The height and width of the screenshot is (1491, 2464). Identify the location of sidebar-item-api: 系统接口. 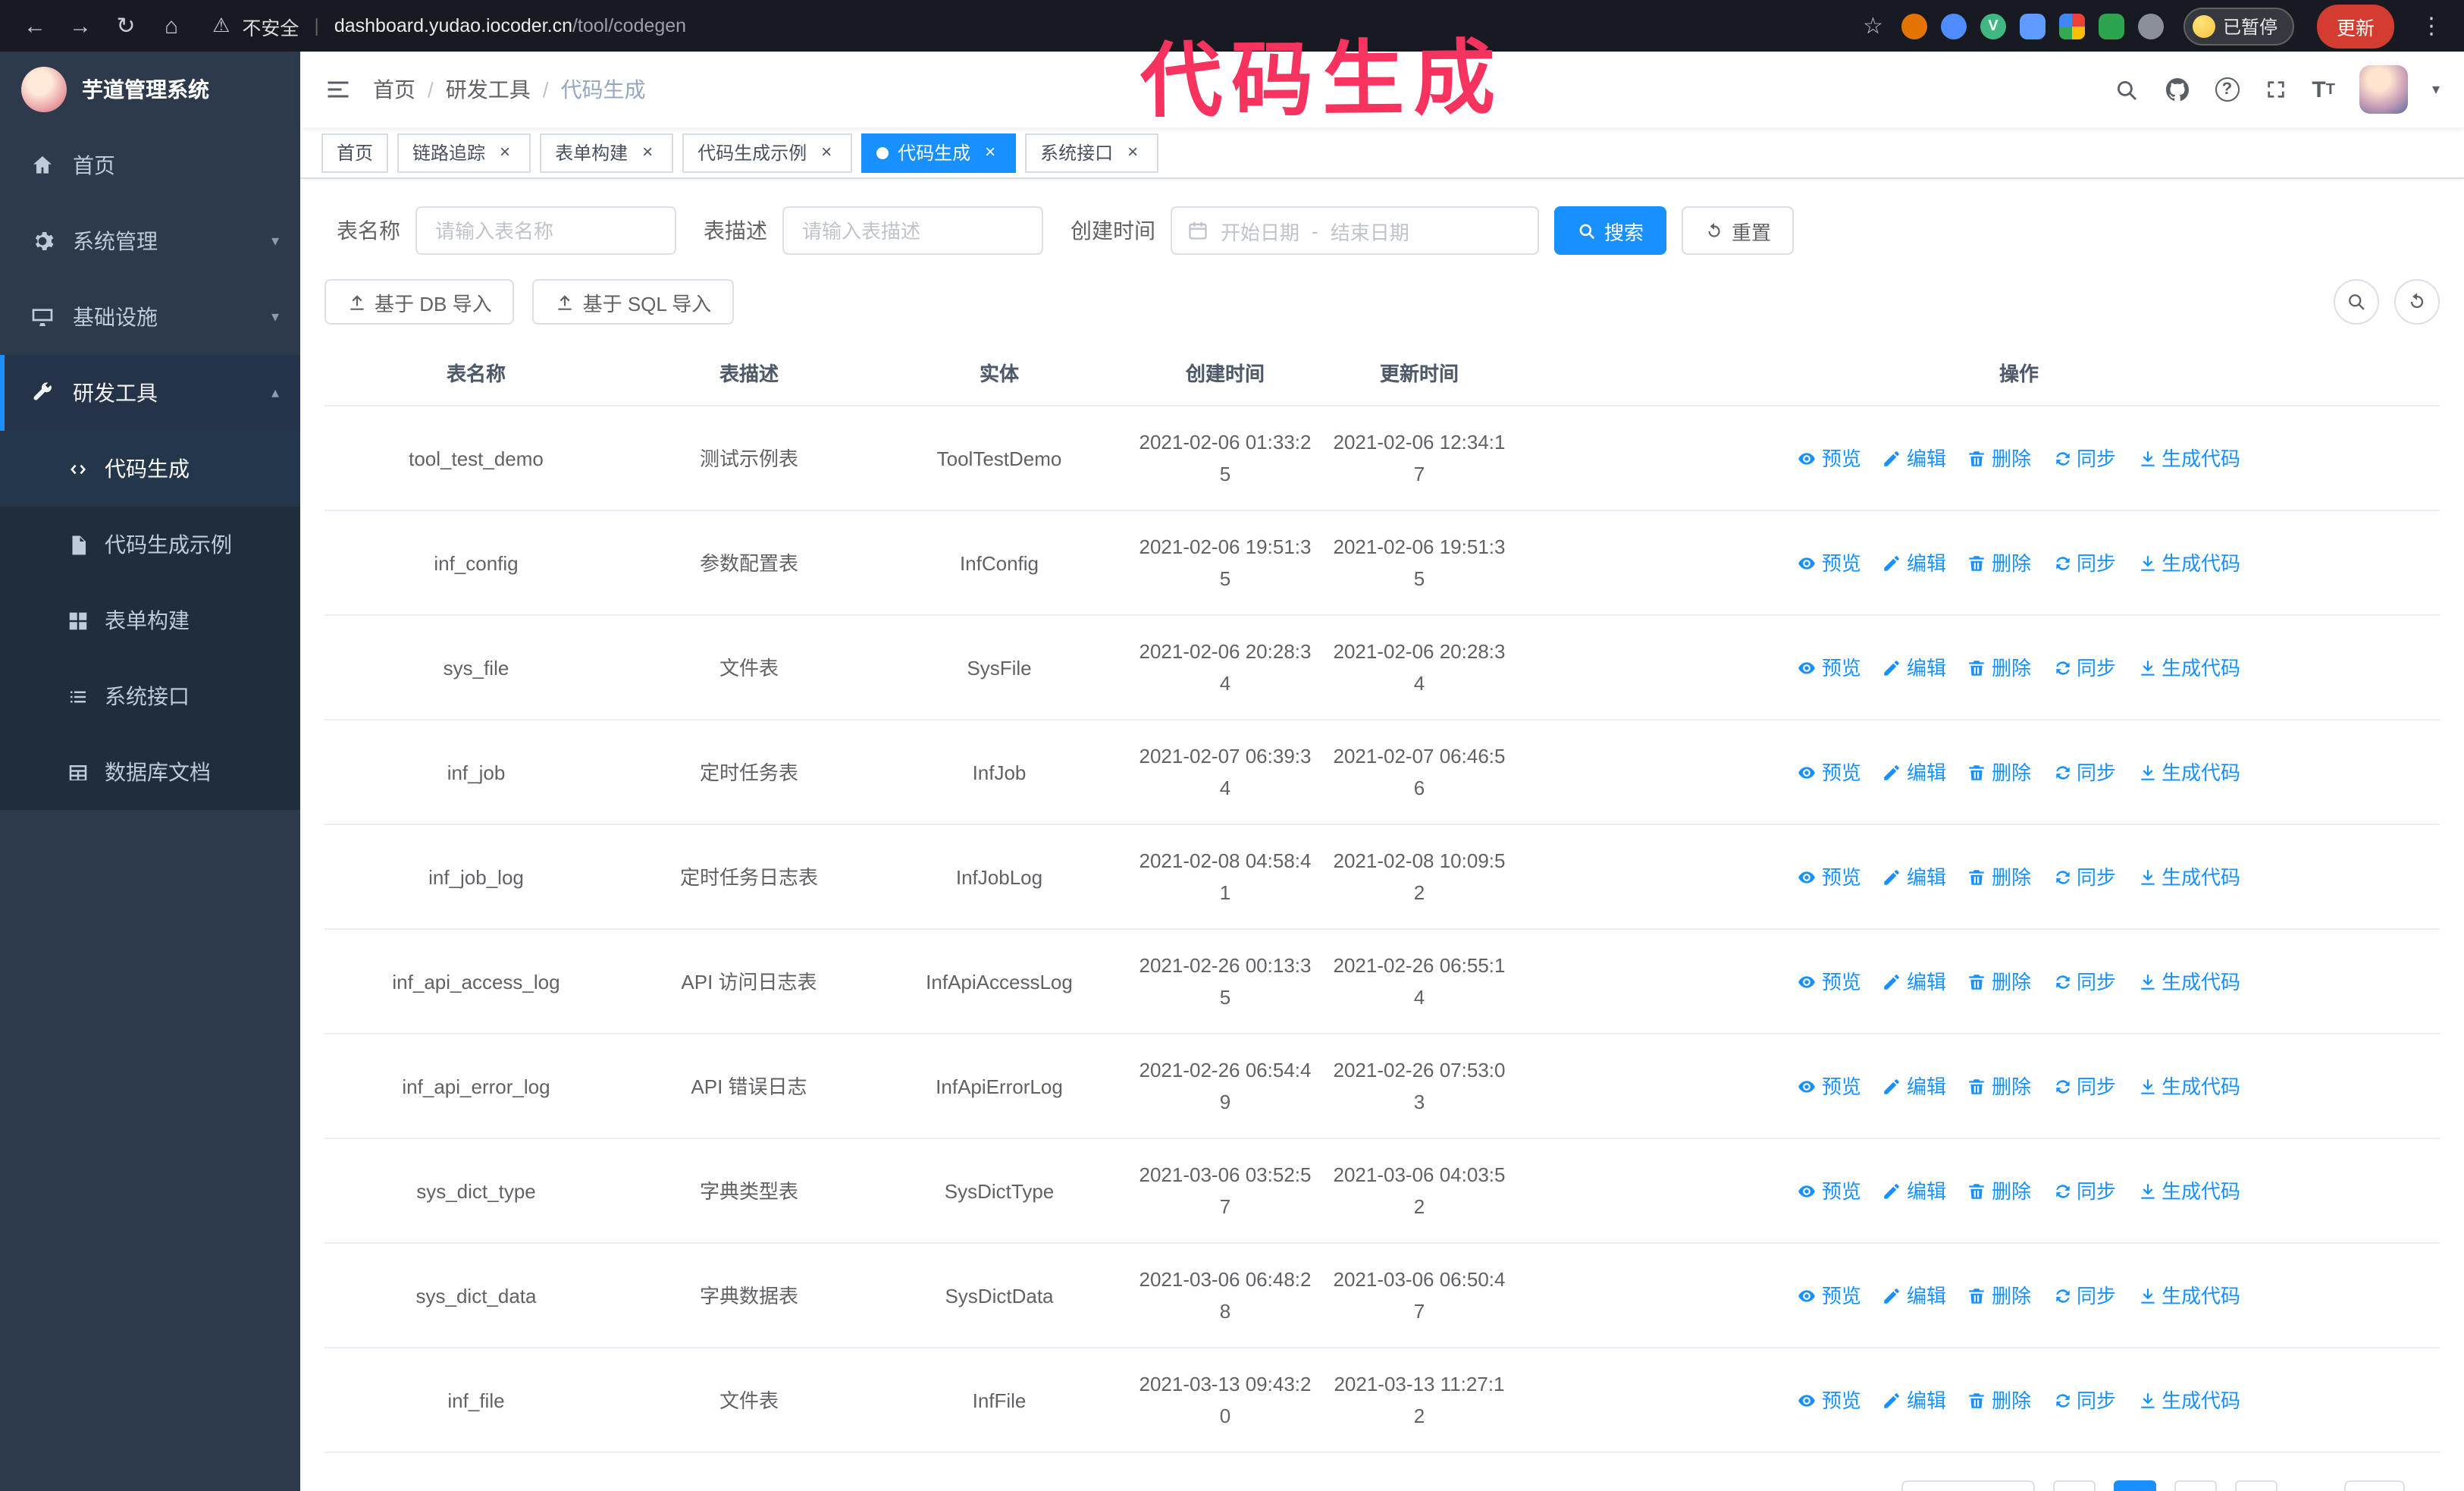
(150, 696).